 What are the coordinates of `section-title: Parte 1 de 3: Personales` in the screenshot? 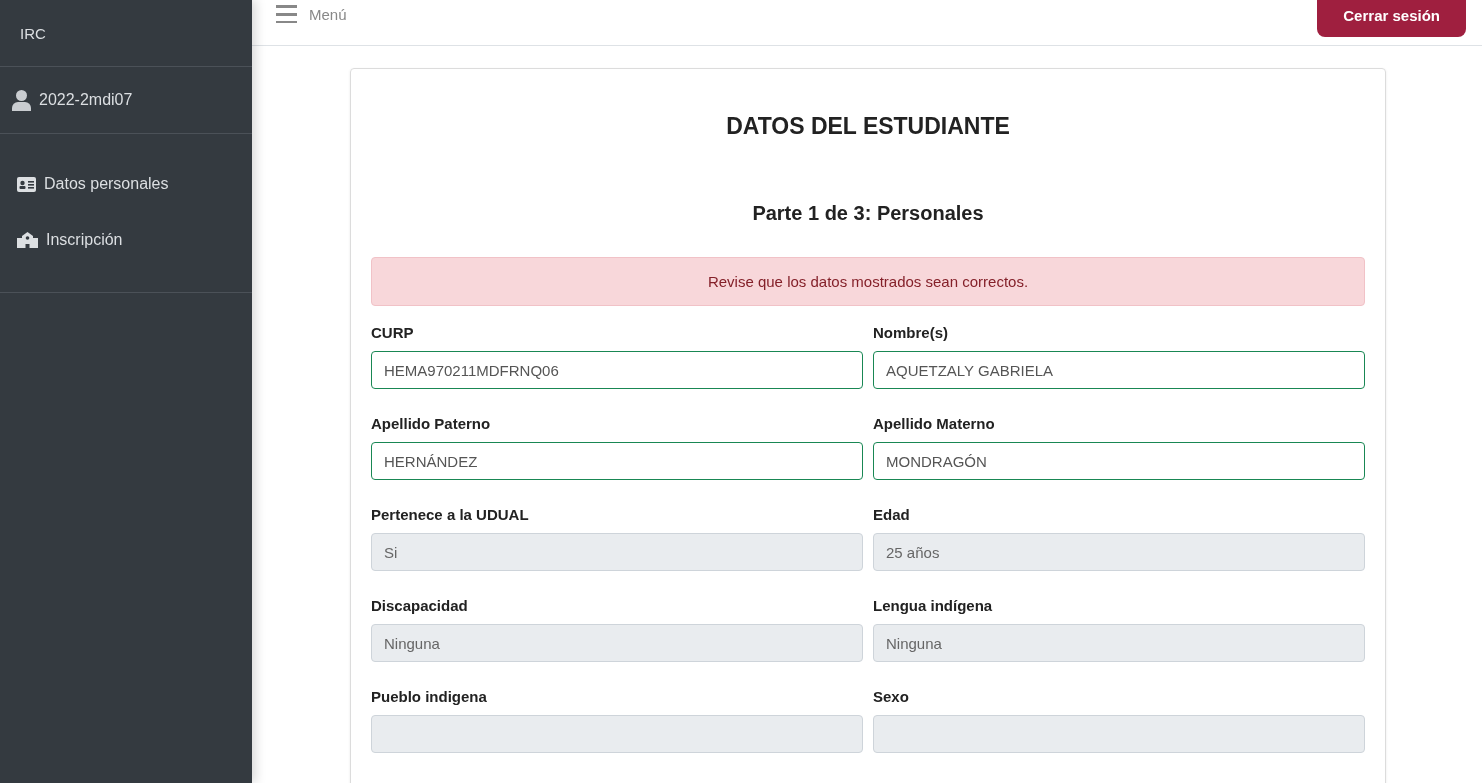 It's located at (868, 213).